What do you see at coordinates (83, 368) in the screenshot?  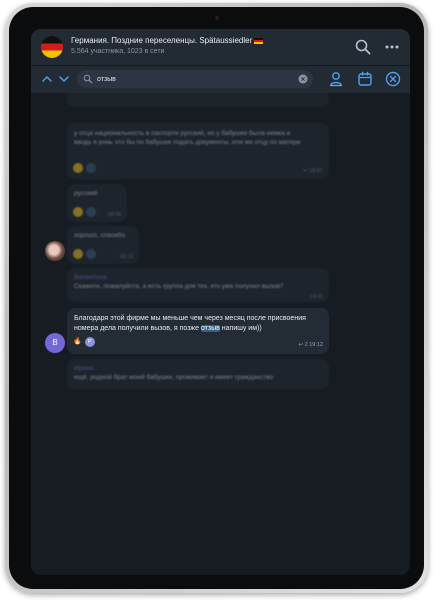 I see `message-sender: Ирина` at bounding box center [83, 368].